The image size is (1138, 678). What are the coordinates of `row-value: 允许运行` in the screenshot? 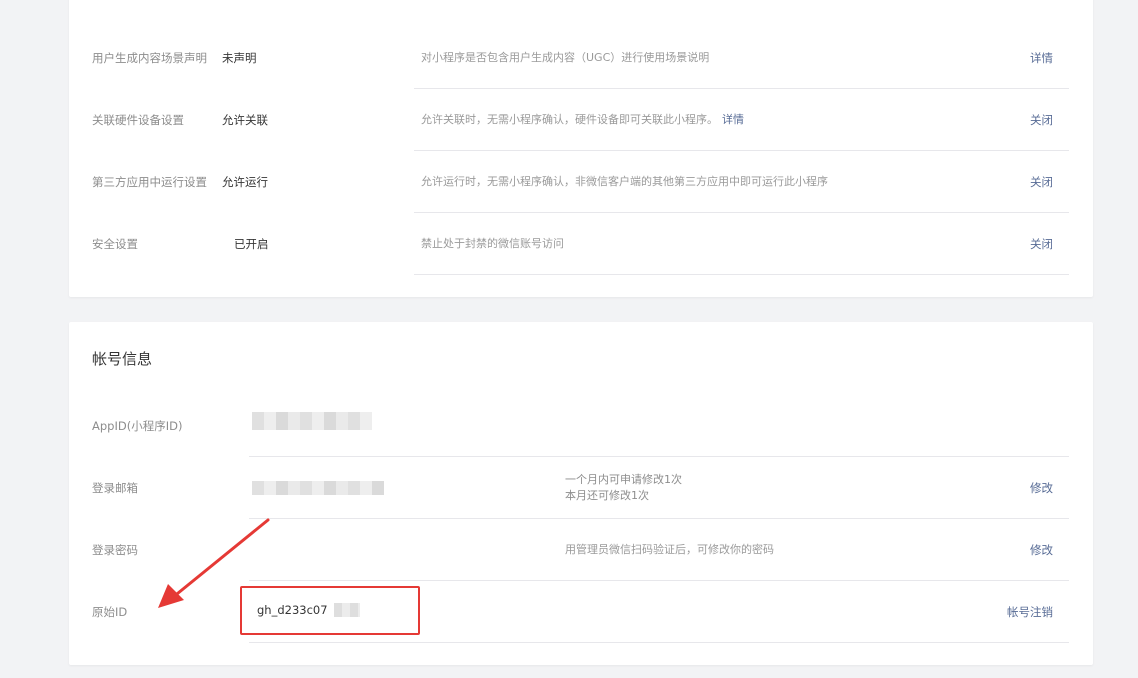 It's located at (245, 182).